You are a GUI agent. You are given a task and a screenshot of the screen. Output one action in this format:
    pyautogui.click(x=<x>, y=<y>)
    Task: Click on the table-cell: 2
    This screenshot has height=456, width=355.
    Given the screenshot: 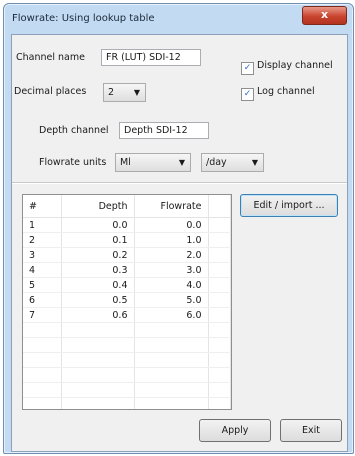 What is the action you would take?
    pyautogui.click(x=42, y=240)
    